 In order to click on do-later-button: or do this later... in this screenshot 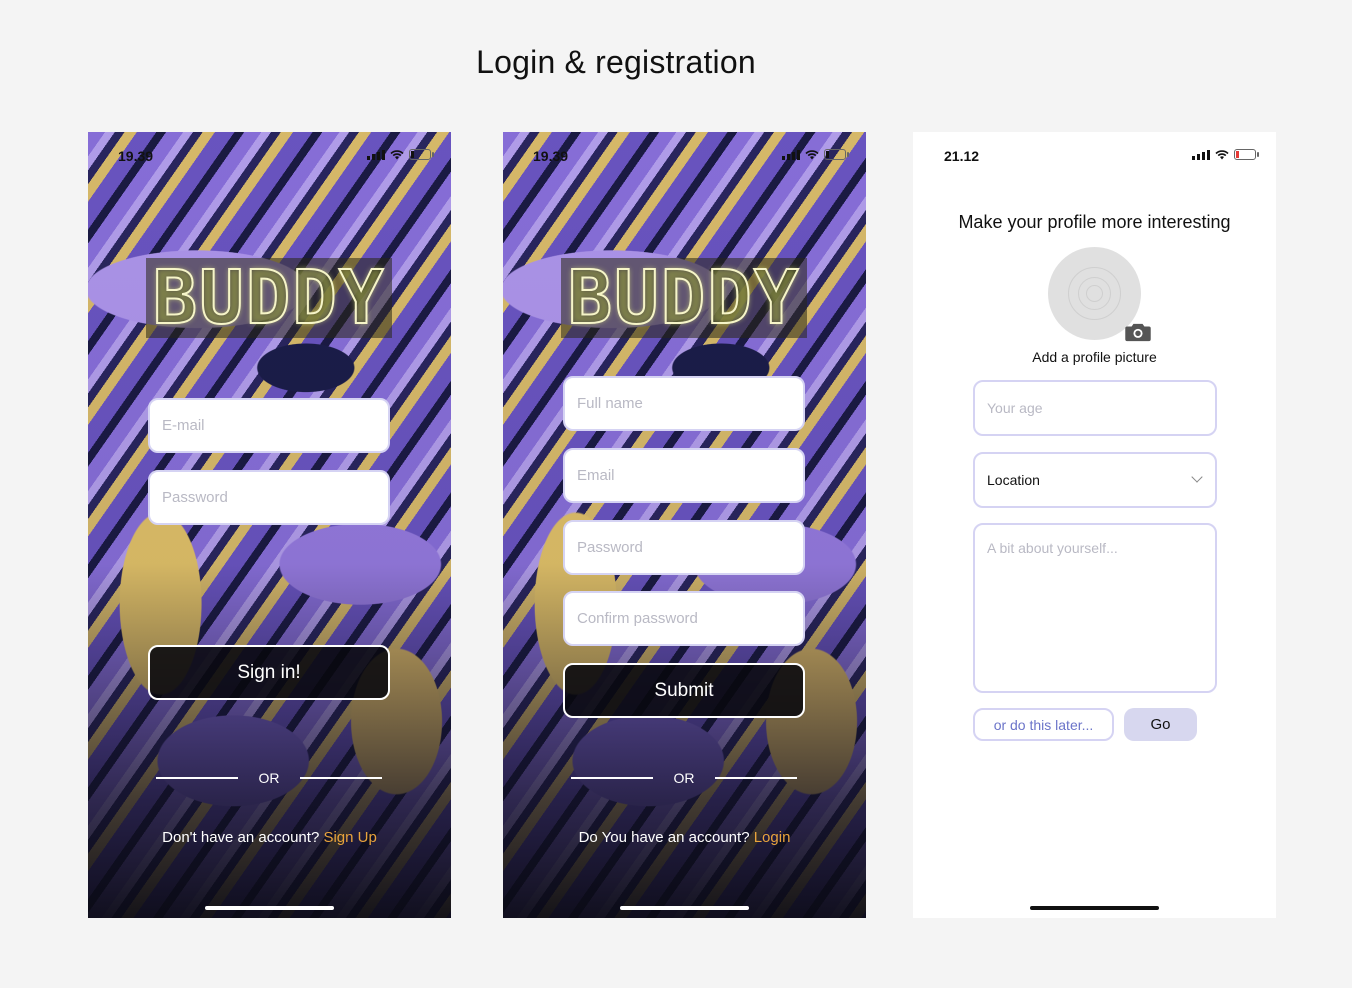, I will do `click(1043, 724)`.